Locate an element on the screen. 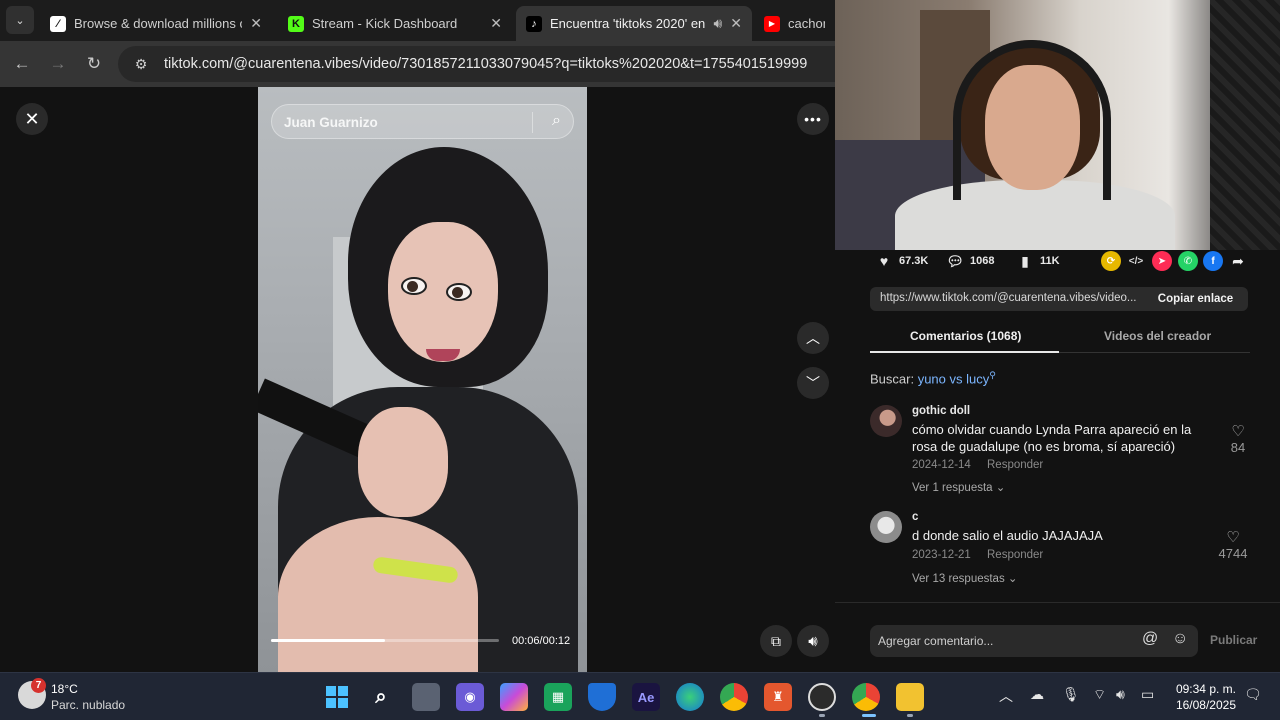 Image resolution: width=1280 pixels, height=720 pixels. wifi-icon: ⌔ is located at coordinates (1099, 695).